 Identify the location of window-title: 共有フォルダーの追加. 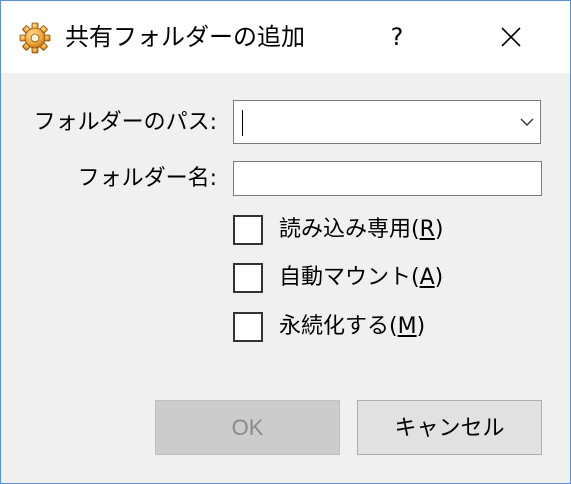
(185, 37).